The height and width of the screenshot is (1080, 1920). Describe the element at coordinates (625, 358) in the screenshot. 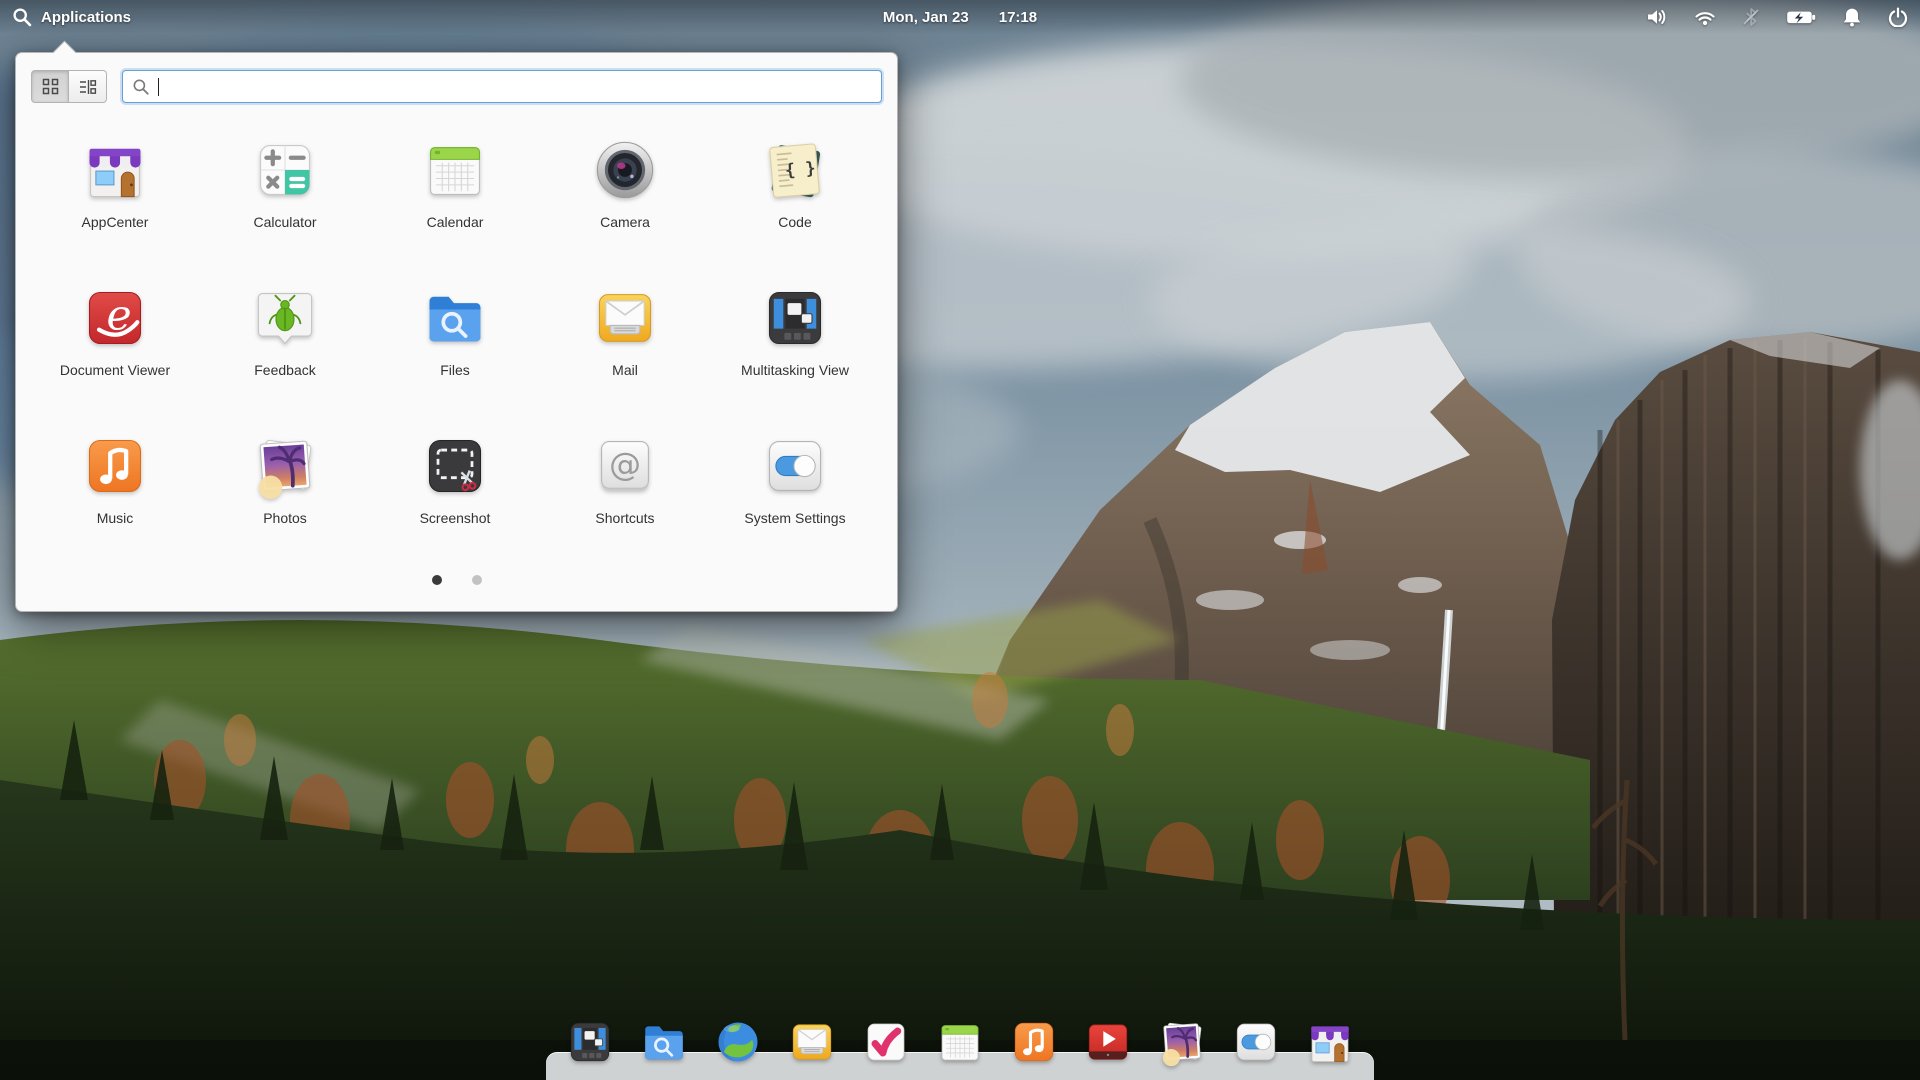

I see `app-tile-mail: Mail` at that location.